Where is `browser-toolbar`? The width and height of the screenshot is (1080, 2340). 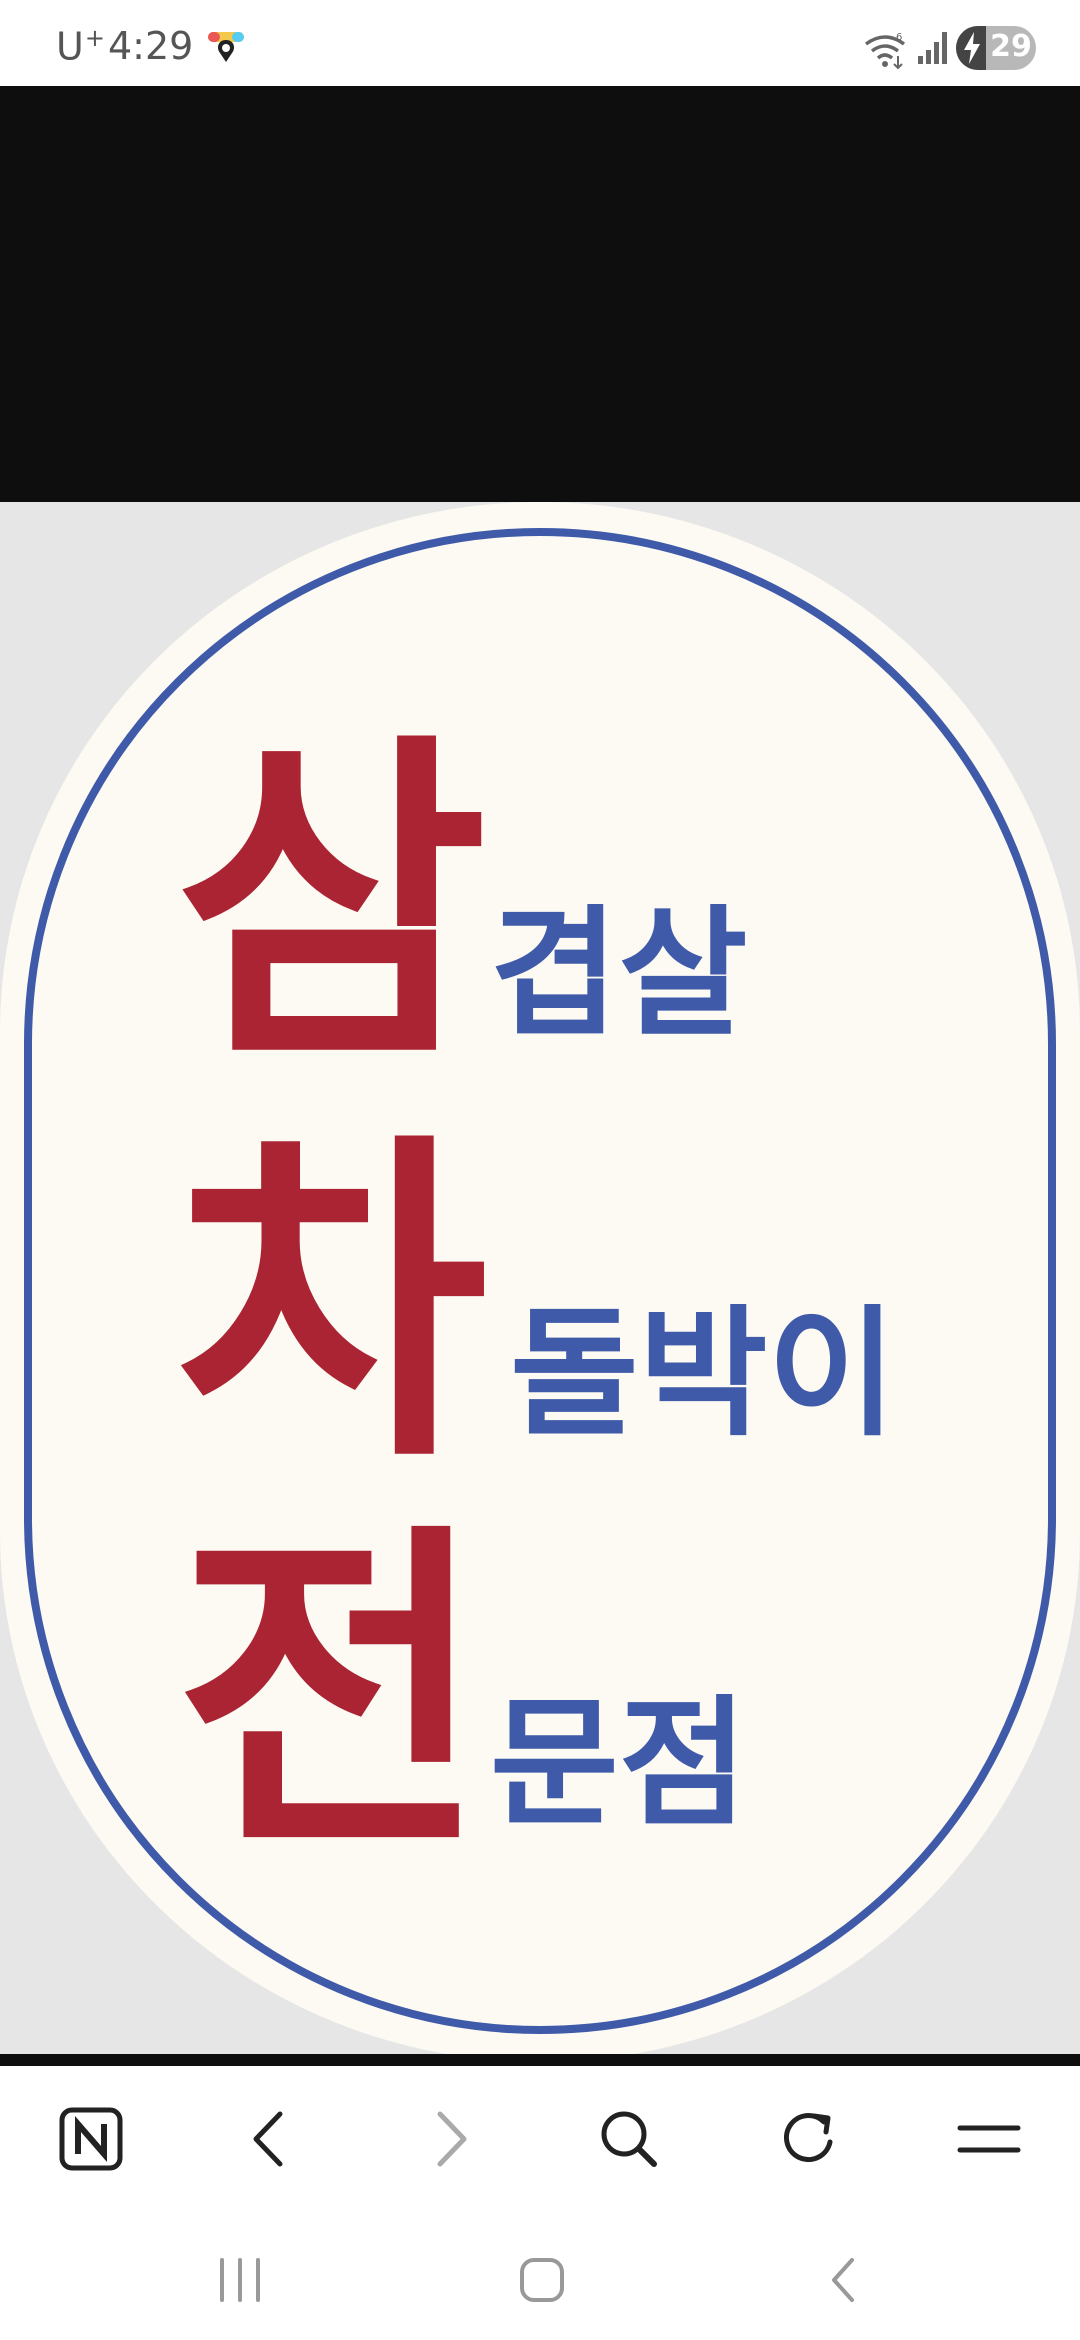
browser-toolbar is located at coordinates (540, 2138).